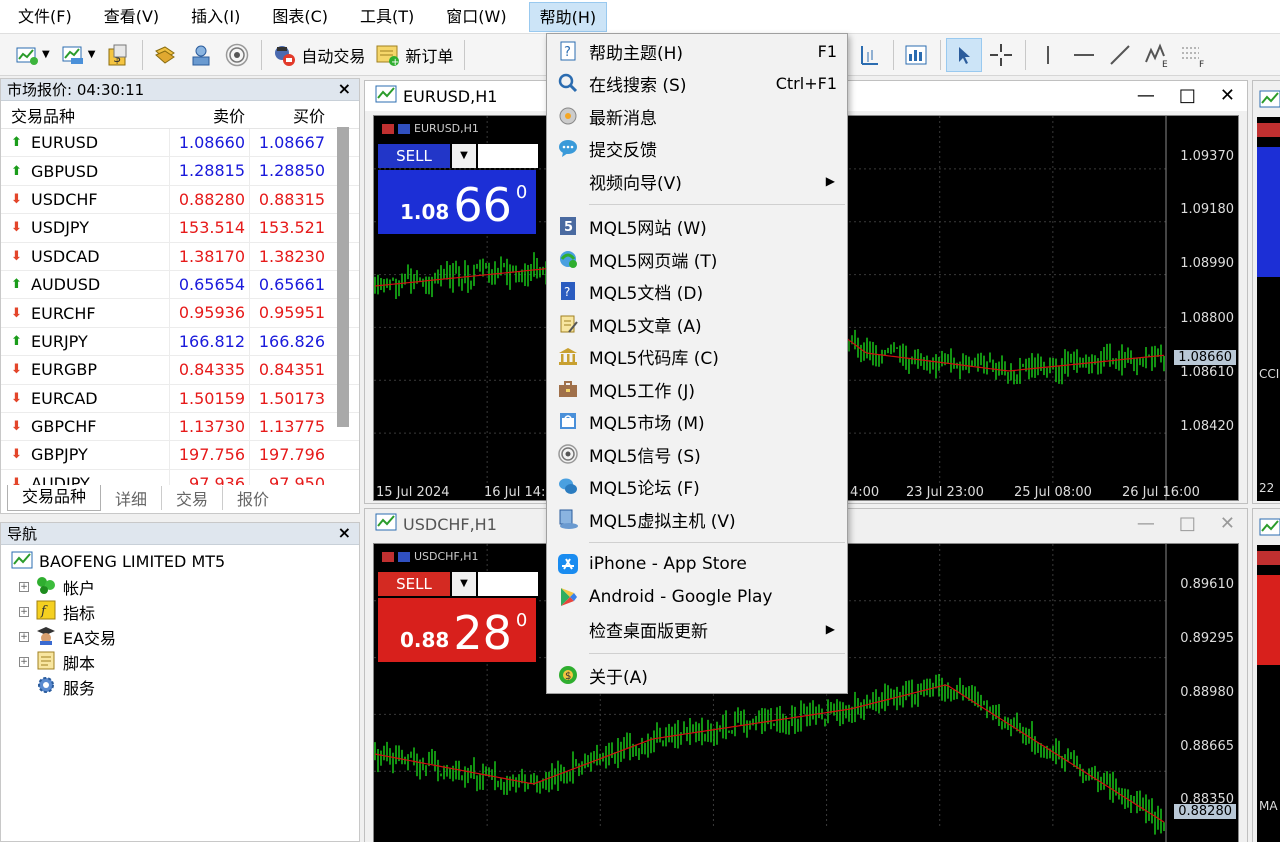 This screenshot has height=842, width=1280. Describe the element at coordinates (193, 498) in the screenshot. I see `tab-trading: 交易` at that location.